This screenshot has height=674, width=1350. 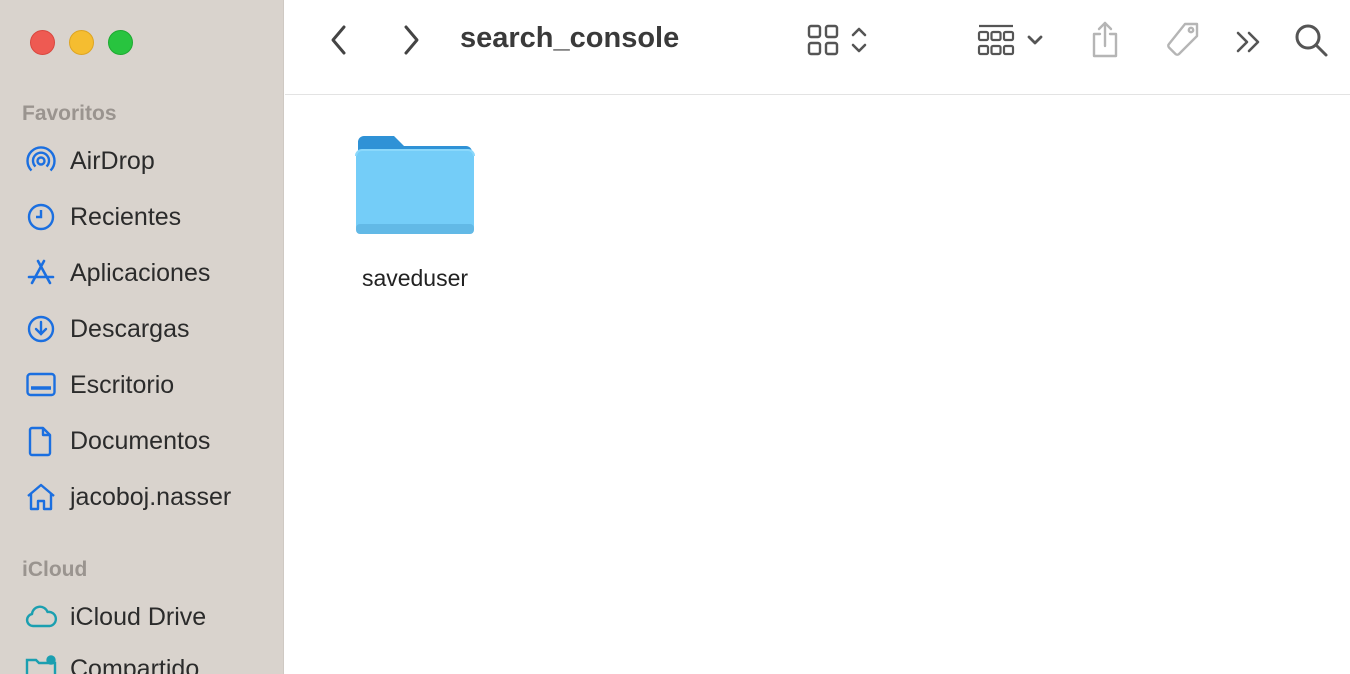 What do you see at coordinates (415, 278) in the screenshot?
I see `folder-label: saveduser` at bounding box center [415, 278].